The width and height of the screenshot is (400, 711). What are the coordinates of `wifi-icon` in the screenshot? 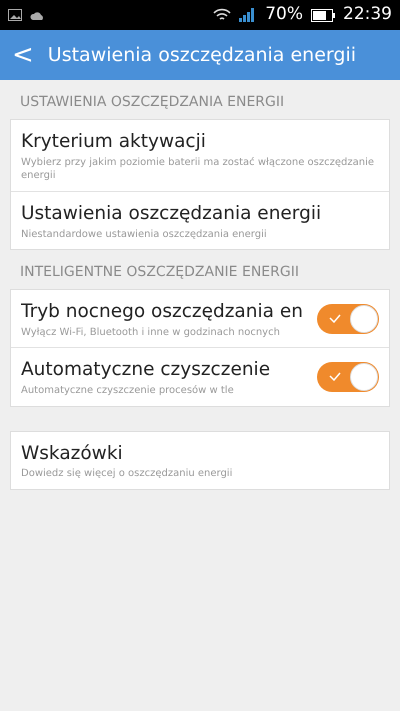 It's located at (222, 15).